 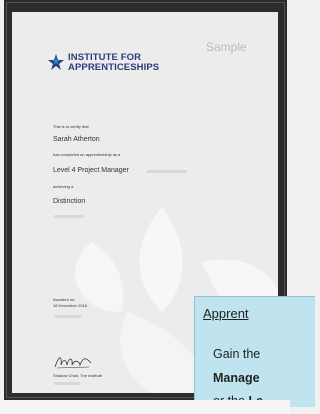 I want to click on awarded-date: 16 December 2016, so click(x=70, y=305).